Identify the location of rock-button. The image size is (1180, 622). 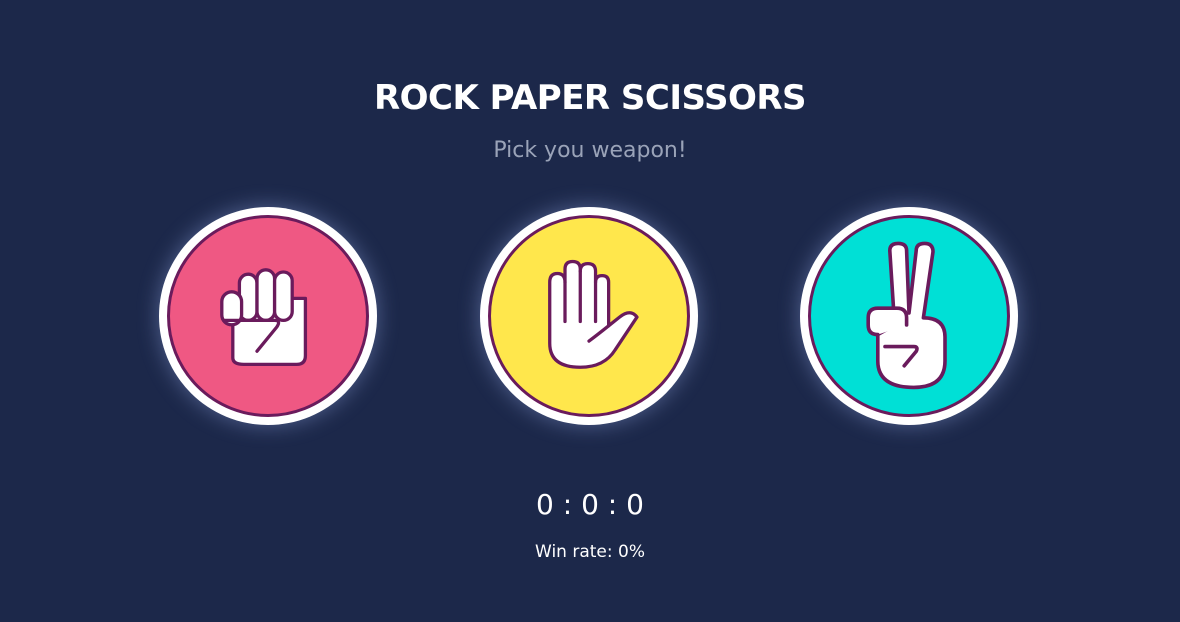
(268, 316).